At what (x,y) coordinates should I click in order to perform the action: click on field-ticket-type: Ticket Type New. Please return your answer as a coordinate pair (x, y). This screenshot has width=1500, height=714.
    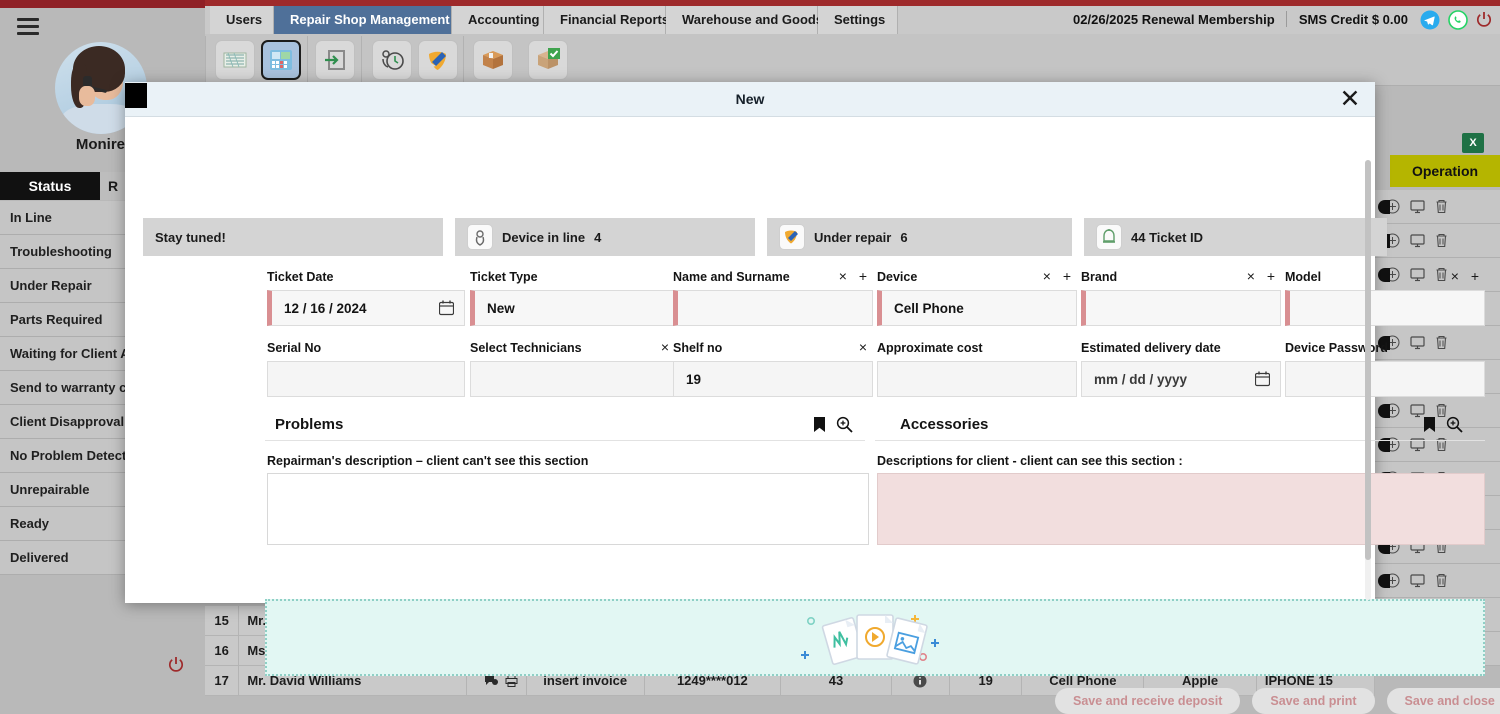
    Looking at the image, I should click on (572, 298).